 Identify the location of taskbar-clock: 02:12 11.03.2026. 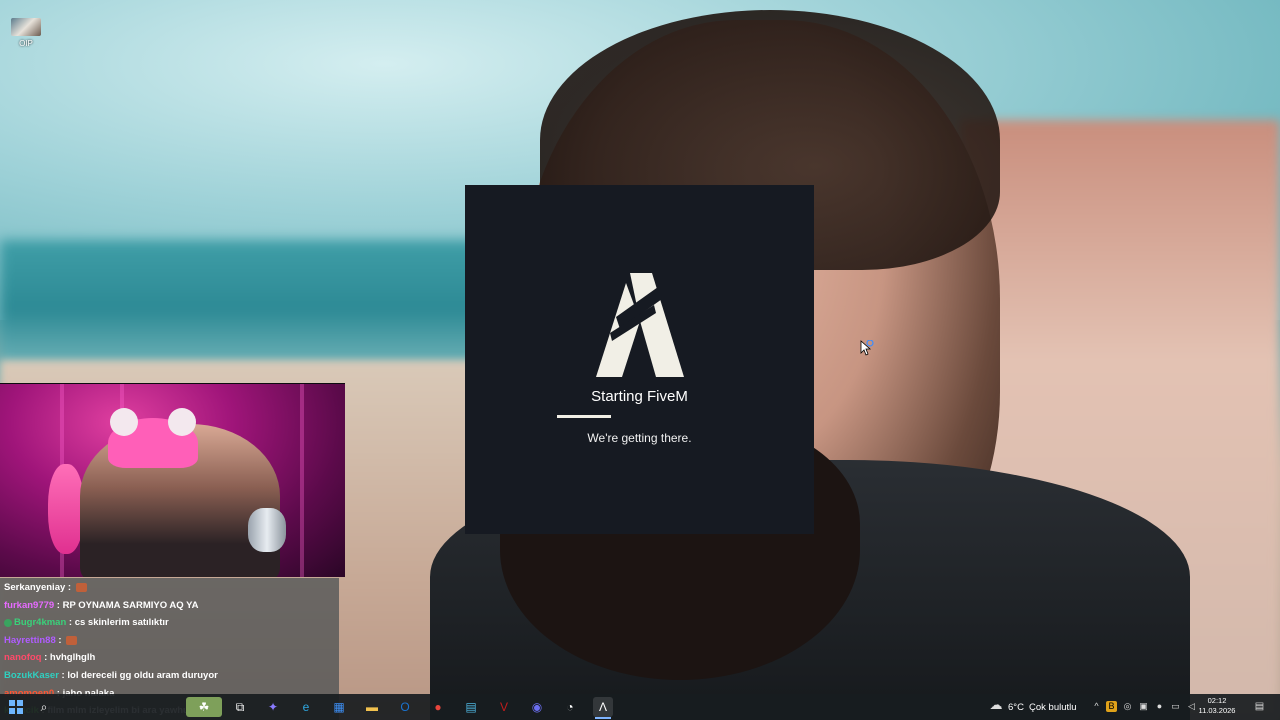
(1217, 706).